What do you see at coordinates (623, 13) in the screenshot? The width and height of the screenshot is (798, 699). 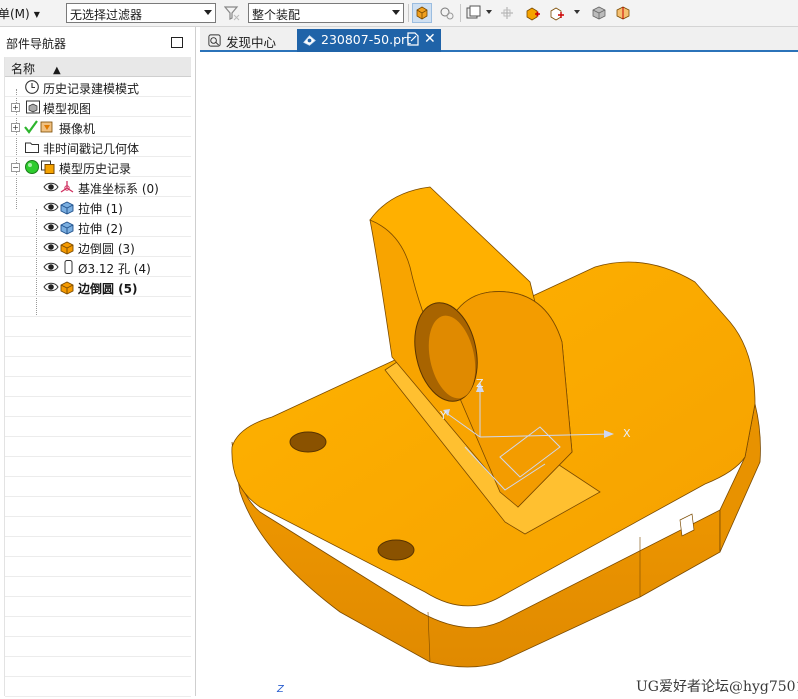 I see `section-view-icon` at bounding box center [623, 13].